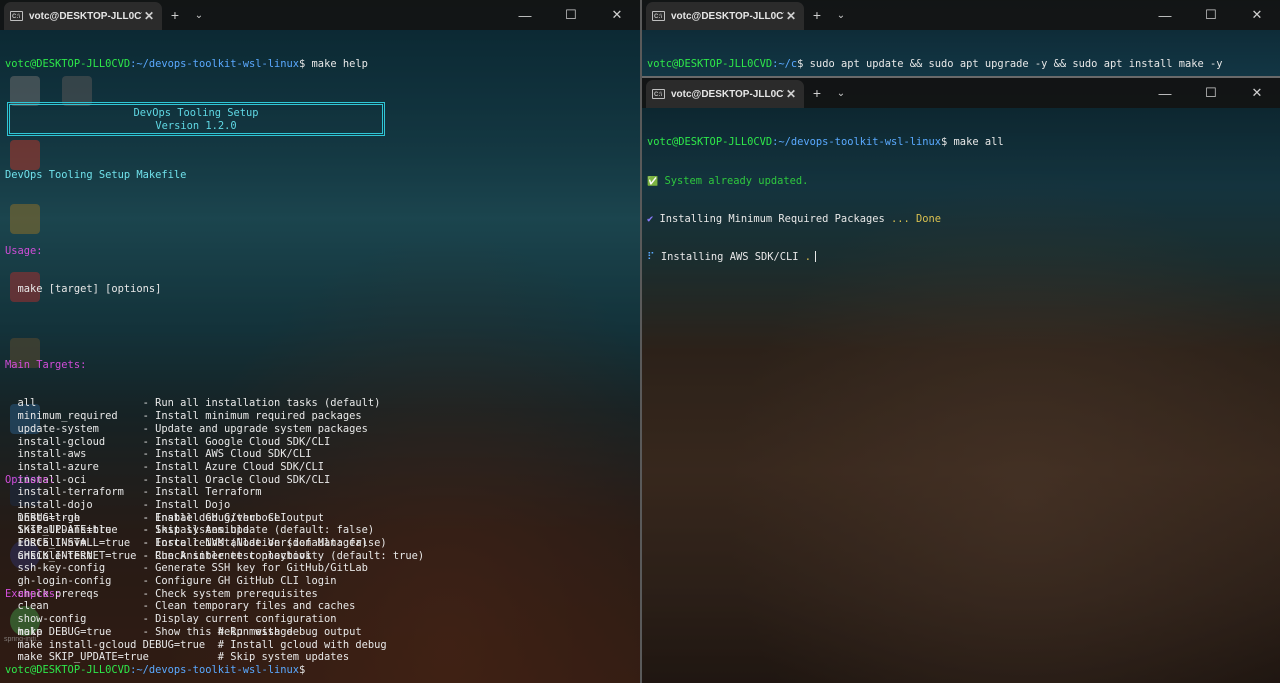 The width and height of the screenshot is (1280, 683). What do you see at coordinates (320, 492) in the screenshot?
I see `target-row: install-terraform - Install Terraform` at bounding box center [320, 492].